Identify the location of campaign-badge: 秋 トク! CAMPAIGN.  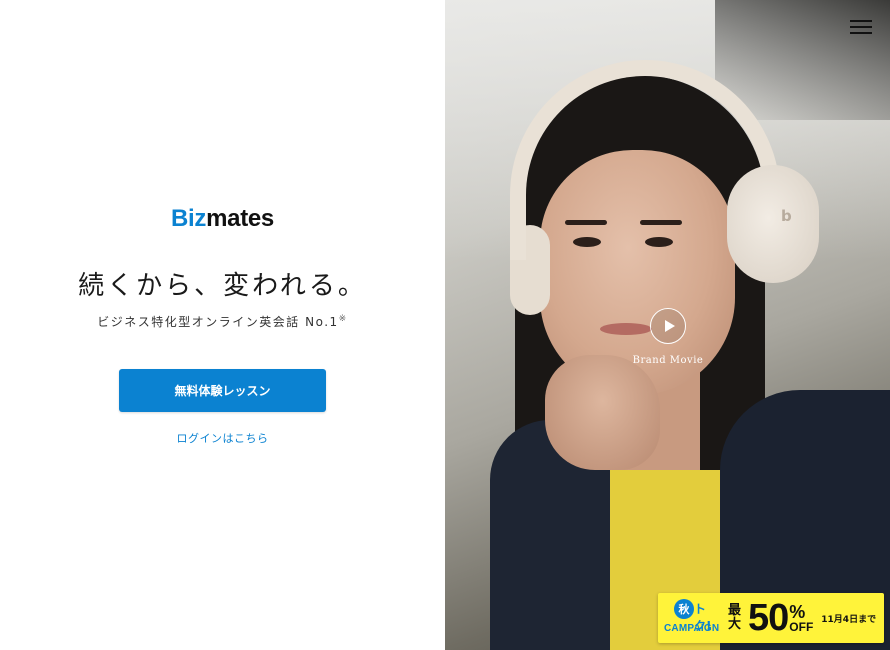
(693, 618).